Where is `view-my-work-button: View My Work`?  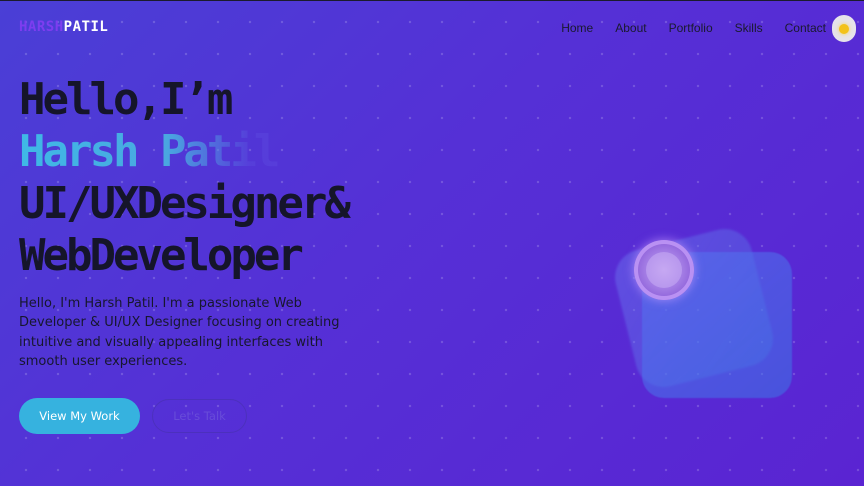 view-my-work-button: View My Work is located at coordinates (79, 416).